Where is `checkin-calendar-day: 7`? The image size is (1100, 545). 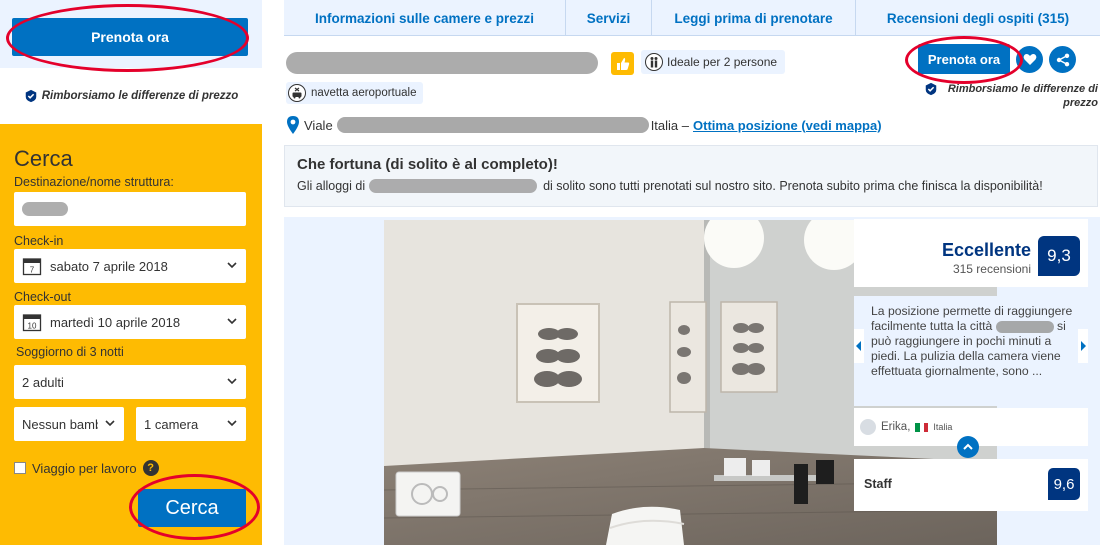 checkin-calendar-day: 7 is located at coordinates (32, 270).